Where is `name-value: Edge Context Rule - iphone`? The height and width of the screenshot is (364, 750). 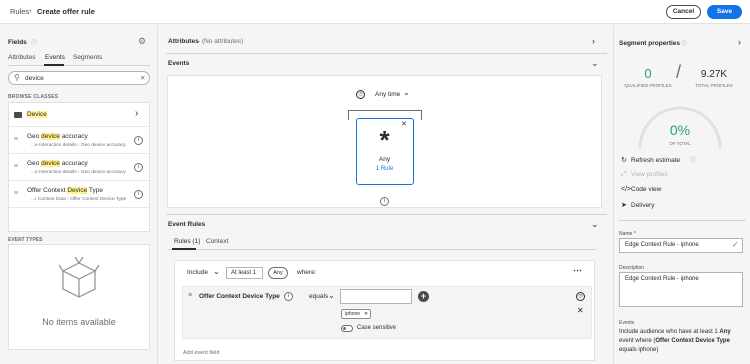 name-value: Edge Context Rule - iphone is located at coordinates (662, 245).